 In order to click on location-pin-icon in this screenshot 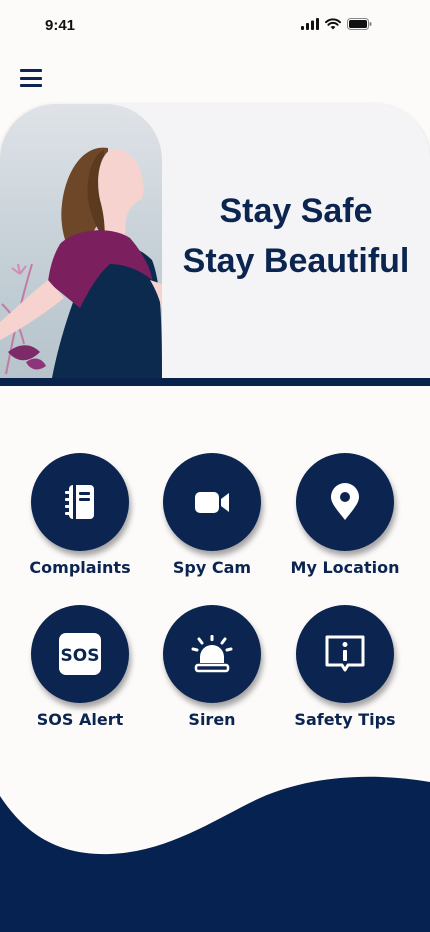, I will do `click(345, 501)`.